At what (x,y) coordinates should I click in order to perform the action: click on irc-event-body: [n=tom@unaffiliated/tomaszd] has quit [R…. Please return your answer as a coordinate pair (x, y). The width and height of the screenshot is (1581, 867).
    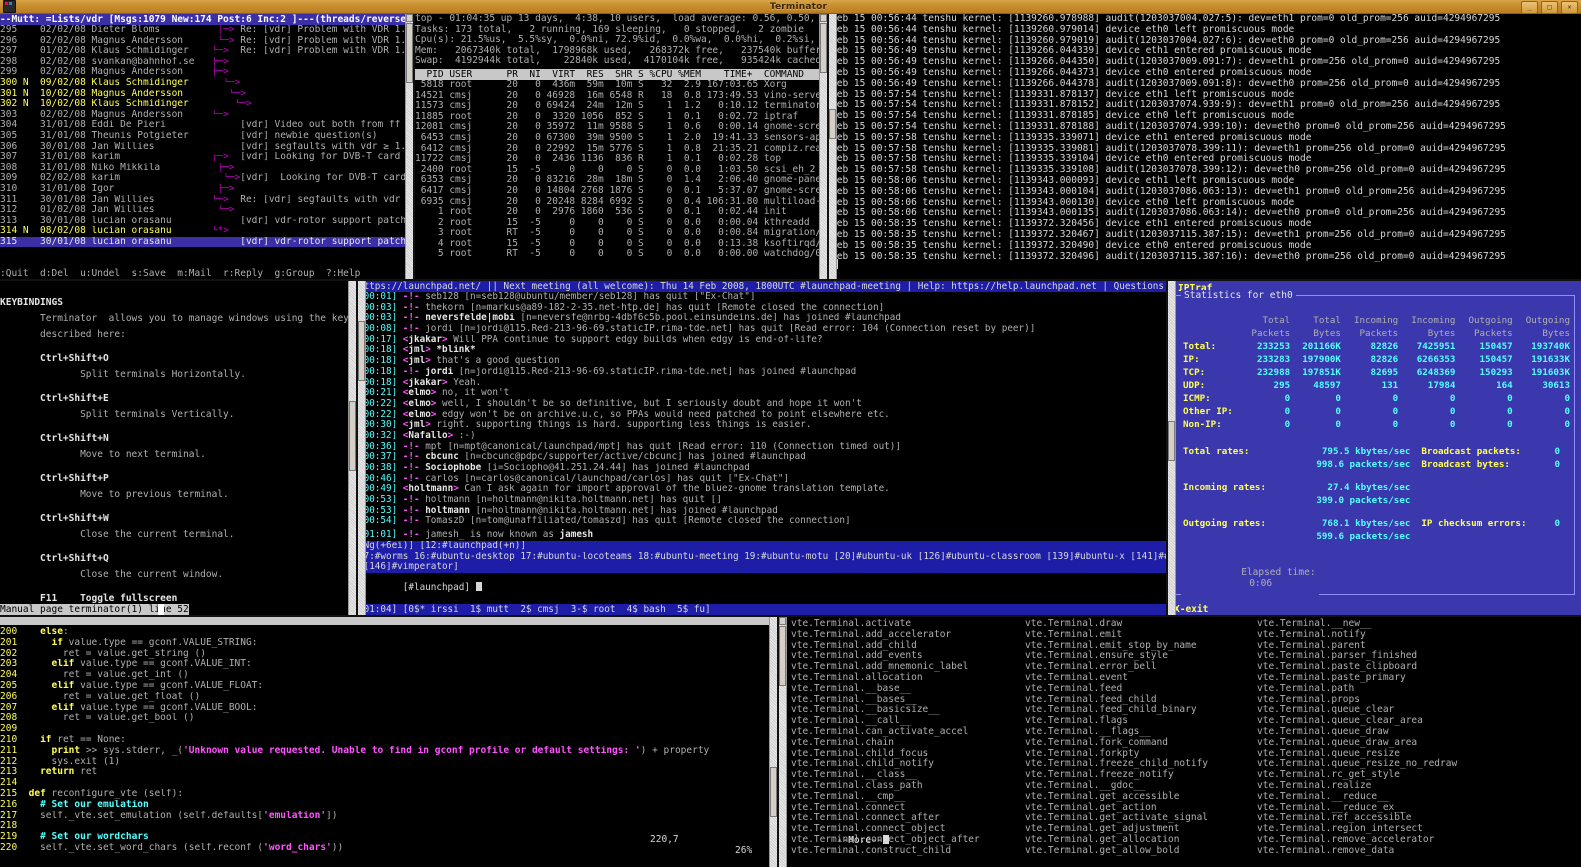
    Looking at the image, I should click on (657, 521).